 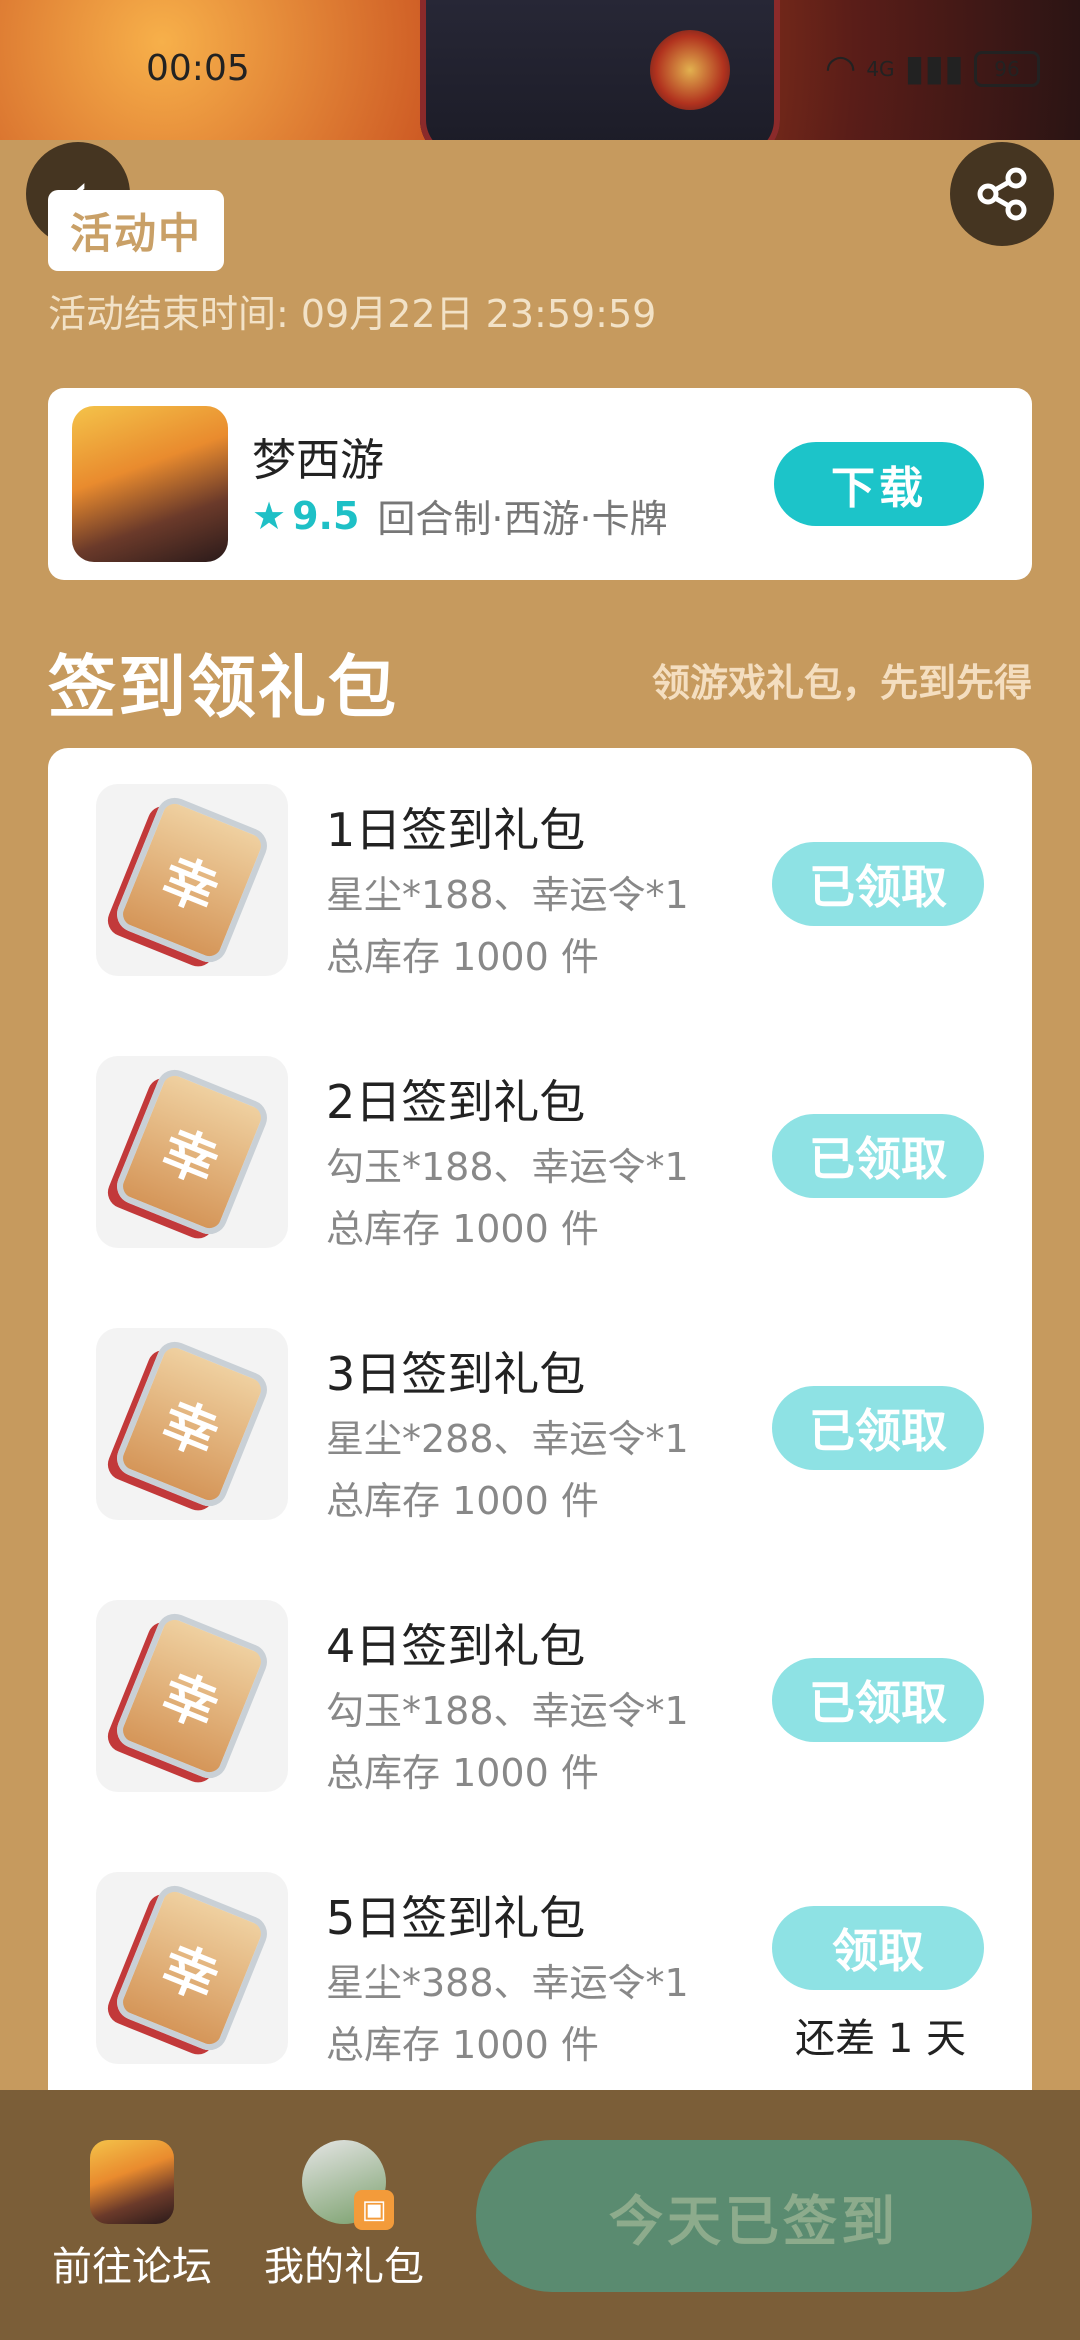 I want to click on activity-end-time: 活动结束时间: 09月22日 23:59:59, so click(x=352, y=314).